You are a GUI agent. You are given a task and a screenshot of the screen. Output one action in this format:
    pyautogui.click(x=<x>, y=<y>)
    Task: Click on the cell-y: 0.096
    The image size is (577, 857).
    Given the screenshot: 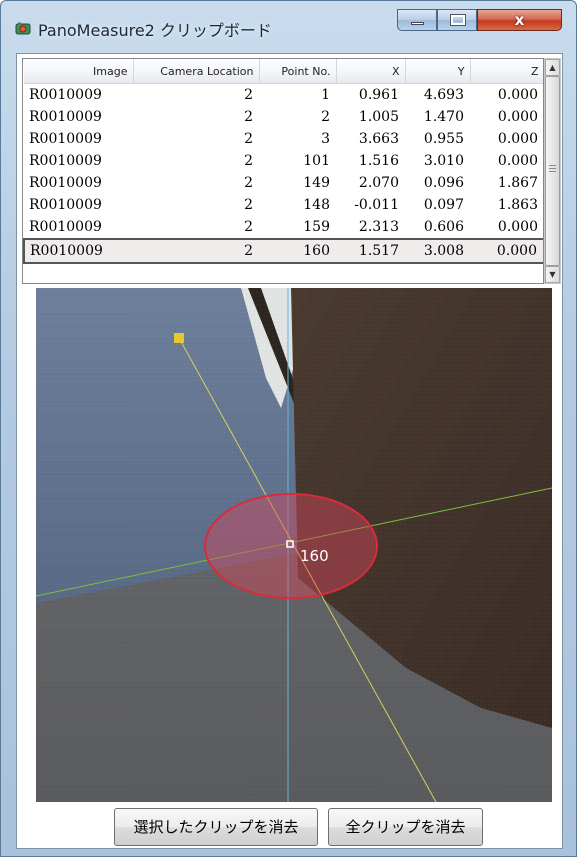 What is the action you would take?
    pyautogui.click(x=443, y=183)
    